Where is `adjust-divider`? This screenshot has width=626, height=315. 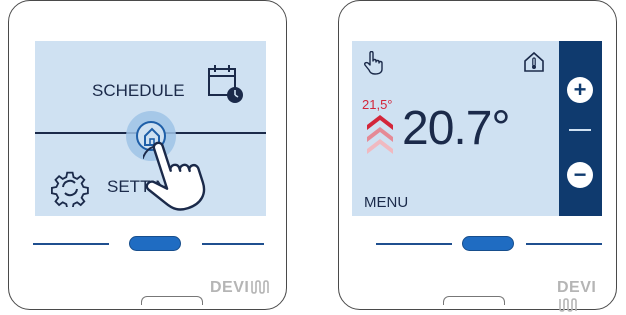
adjust-divider is located at coordinates (580, 130).